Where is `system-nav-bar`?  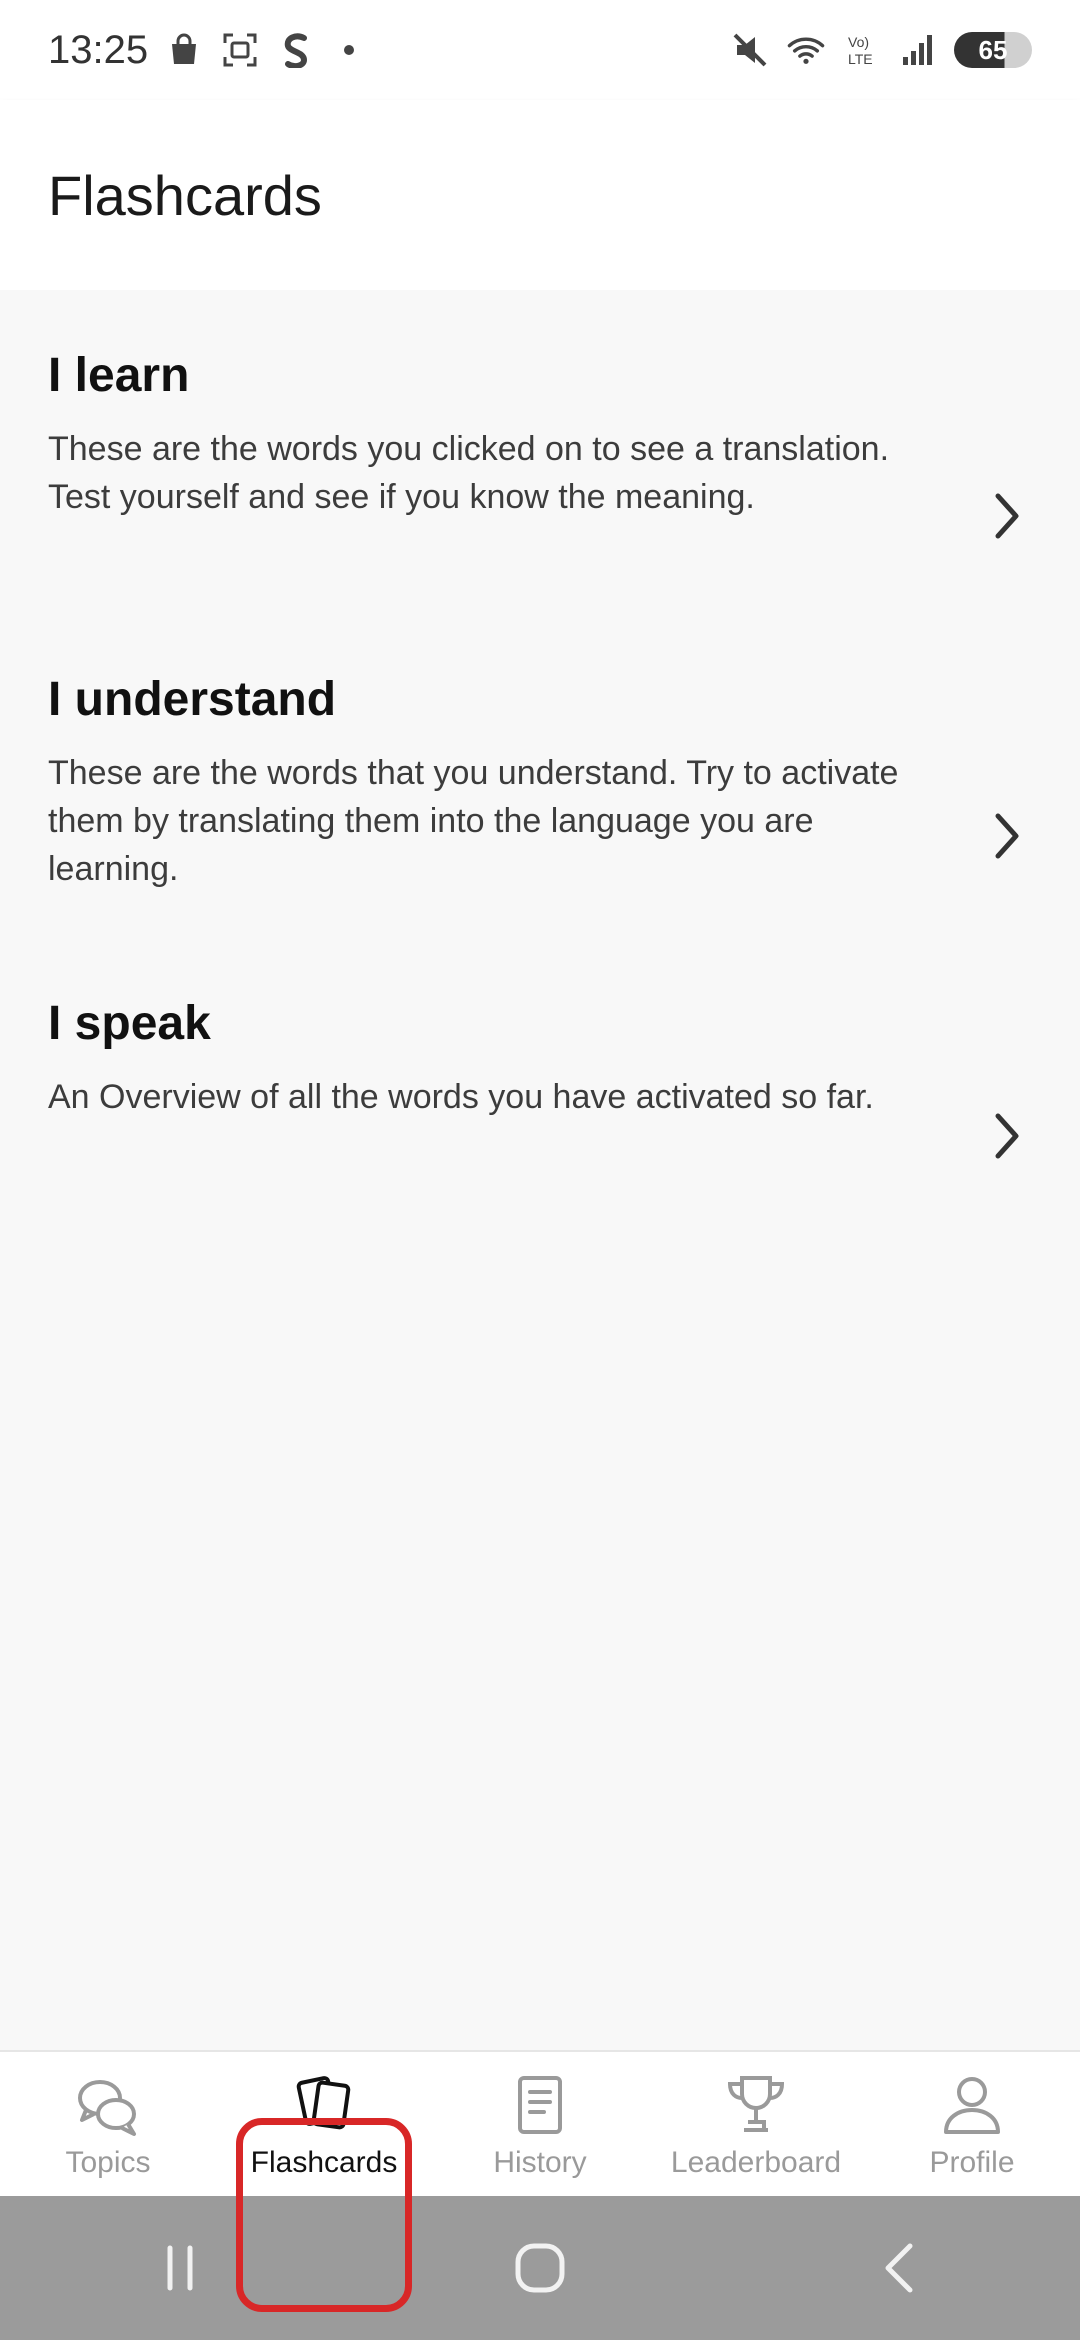 system-nav-bar is located at coordinates (540, 2268).